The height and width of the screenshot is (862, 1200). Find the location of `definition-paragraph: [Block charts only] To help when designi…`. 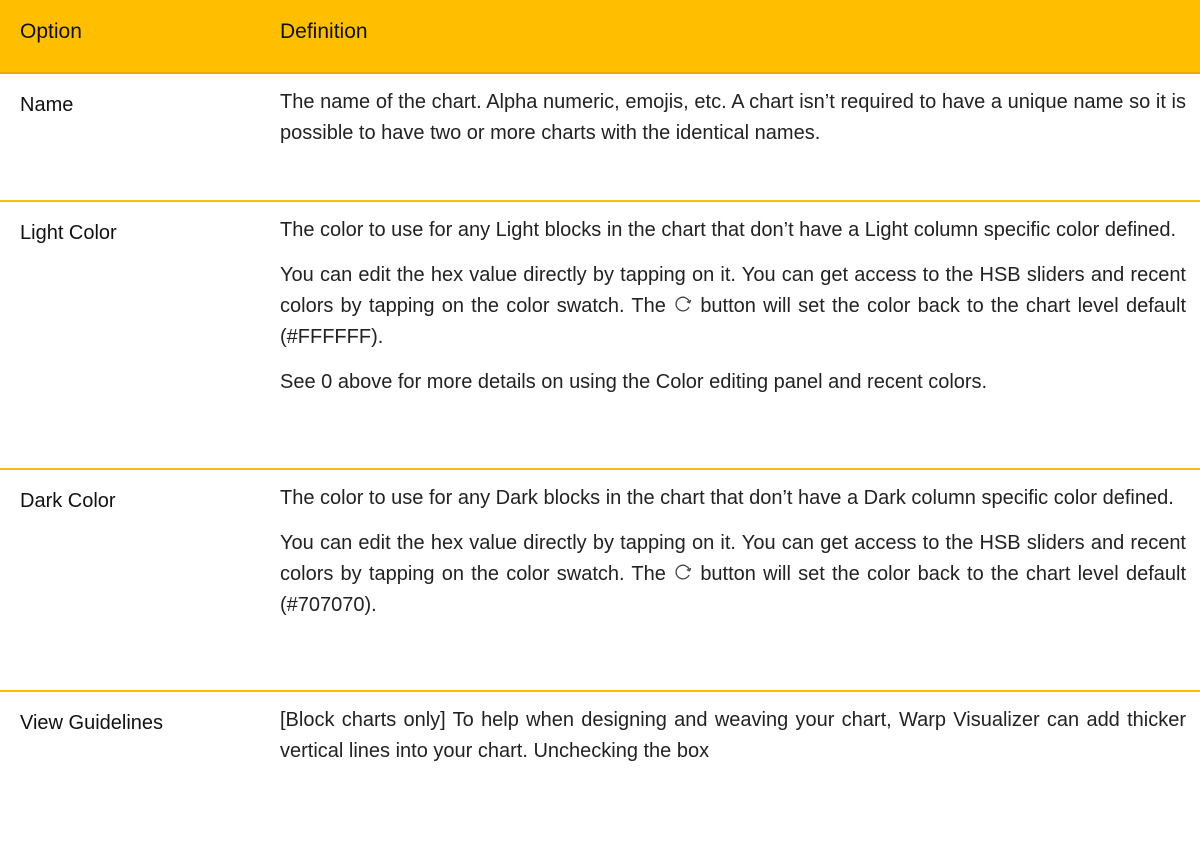

definition-paragraph: [Block charts only] To help when designi… is located at coordinates (733, 735).